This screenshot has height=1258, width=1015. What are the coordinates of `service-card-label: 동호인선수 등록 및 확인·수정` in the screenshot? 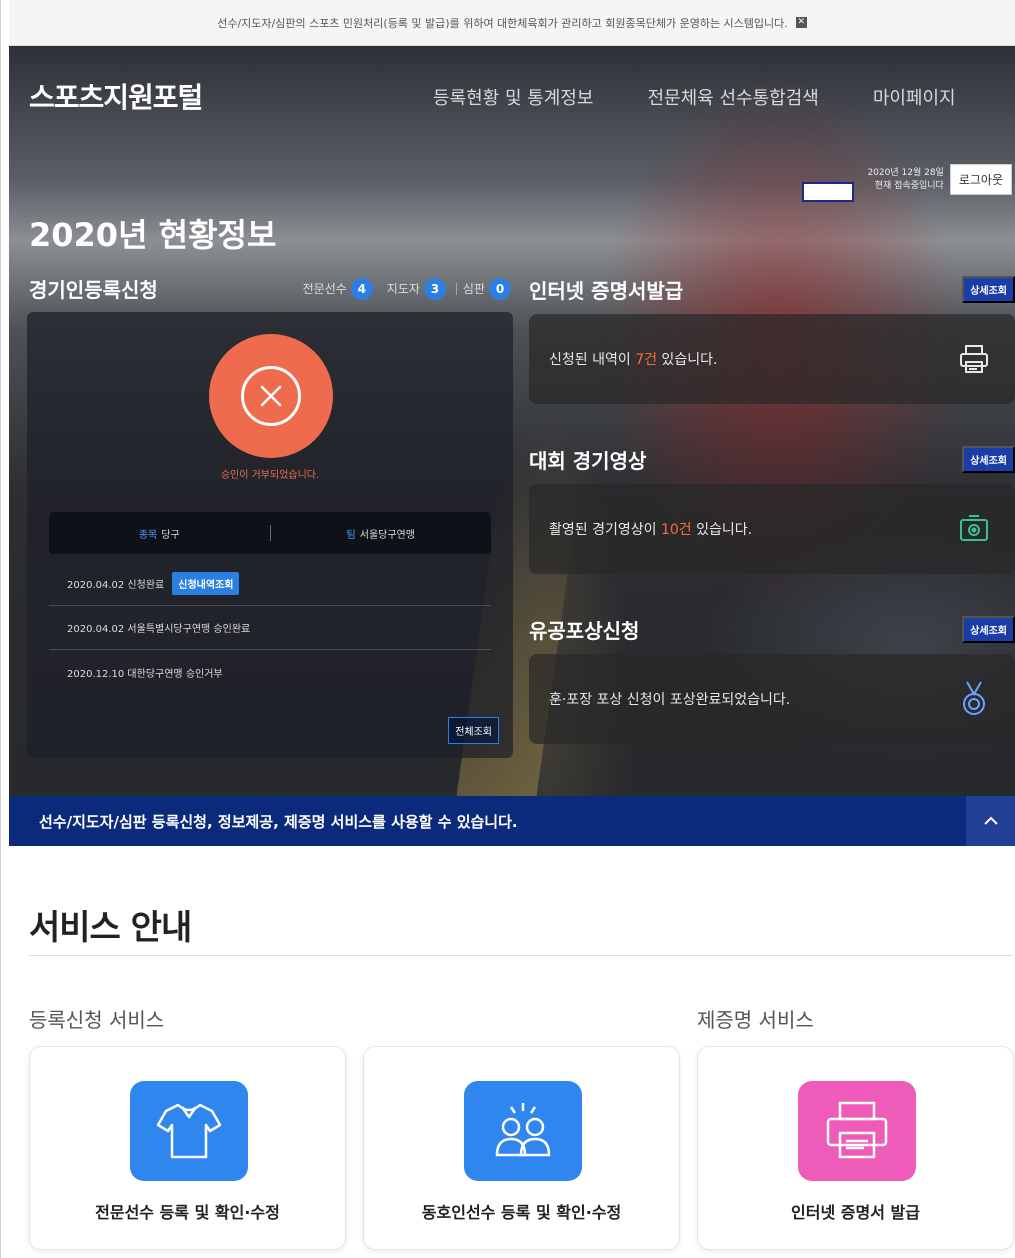 It's located at (521, 1212).